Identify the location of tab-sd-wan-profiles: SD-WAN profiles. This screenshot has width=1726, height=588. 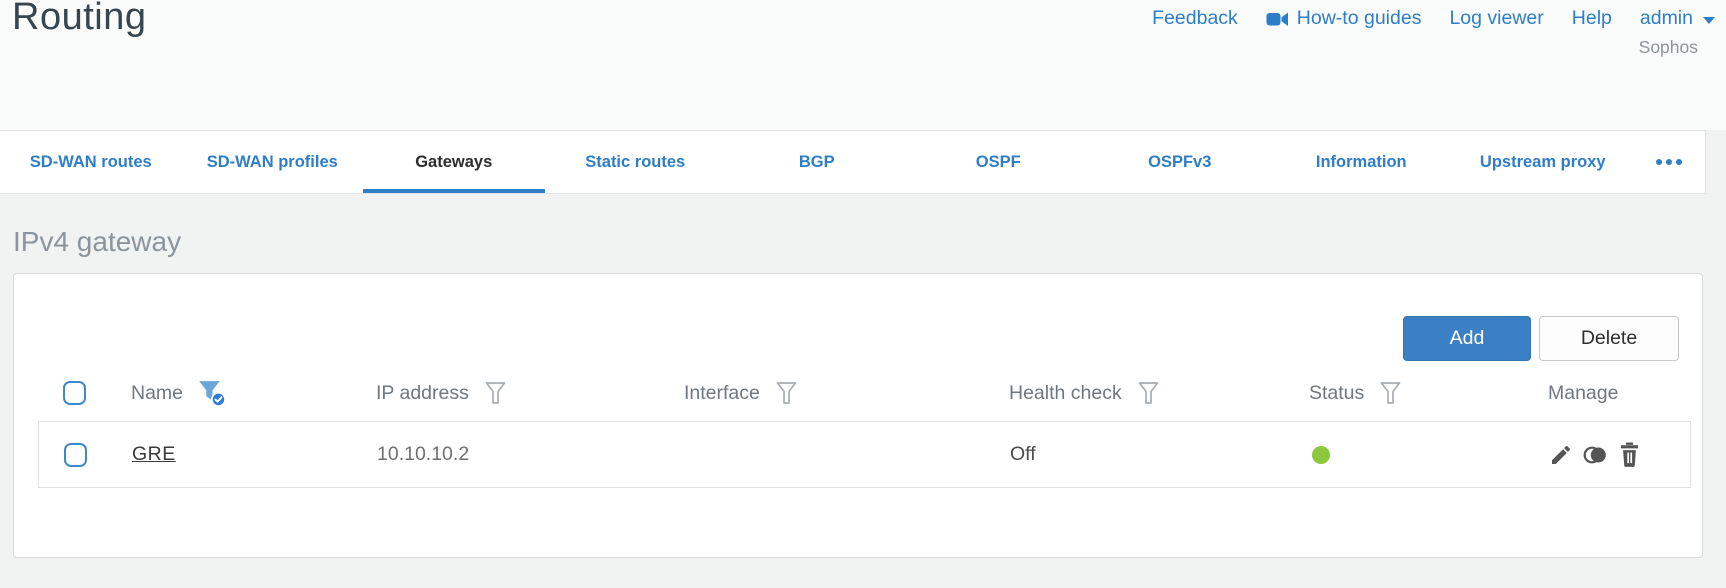
(273, 162).